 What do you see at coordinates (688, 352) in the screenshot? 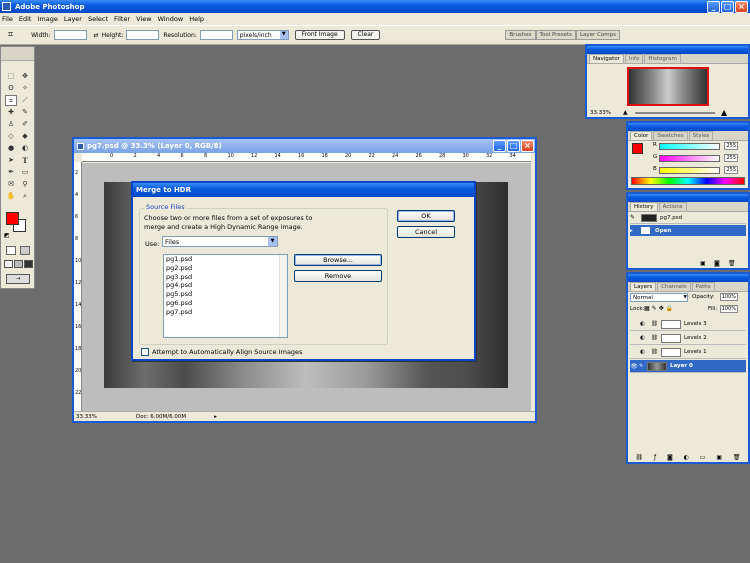
I see `layer-row-levels-1: ◐ ⛓ Levels 1` at bounding box center [688, 352].